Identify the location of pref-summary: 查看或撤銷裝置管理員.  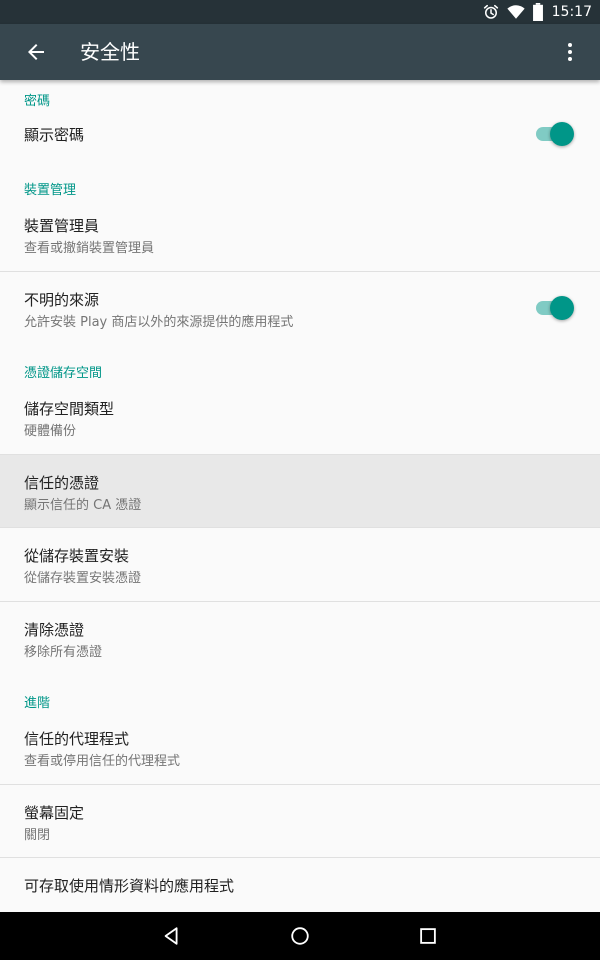
(89, 248).